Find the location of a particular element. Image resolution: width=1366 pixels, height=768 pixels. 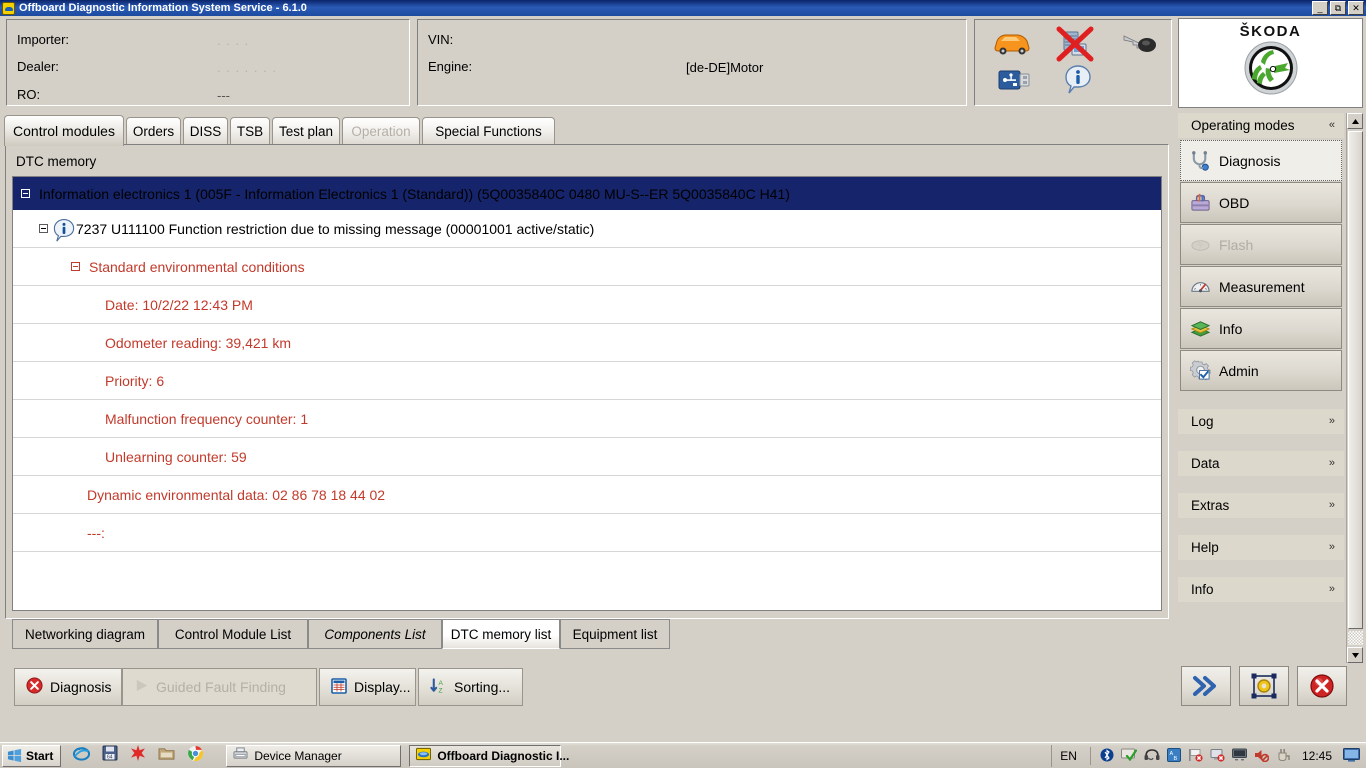

subtab-dtc-memory-list: DTC memory list is located at coordinates (501, 634).